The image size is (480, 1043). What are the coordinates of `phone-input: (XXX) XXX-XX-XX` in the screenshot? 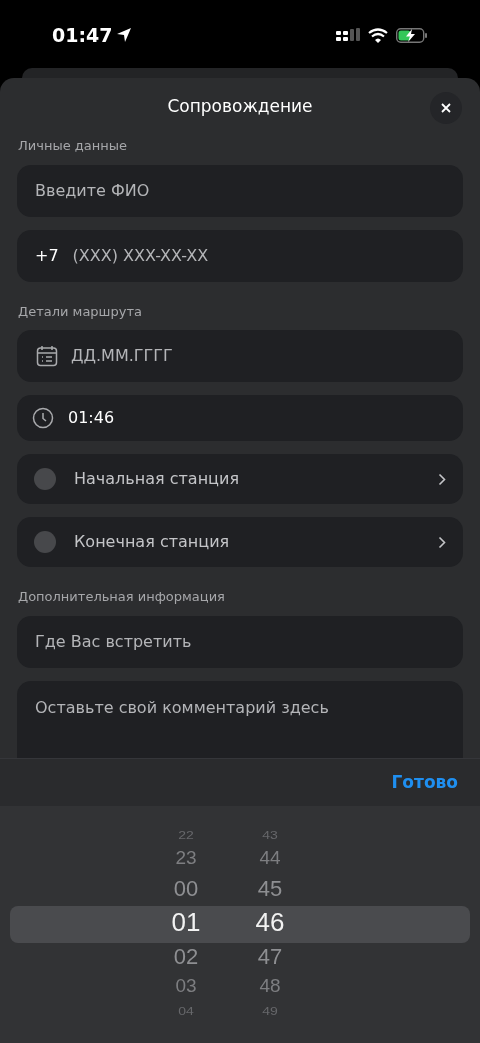 It's located at (258, 255).